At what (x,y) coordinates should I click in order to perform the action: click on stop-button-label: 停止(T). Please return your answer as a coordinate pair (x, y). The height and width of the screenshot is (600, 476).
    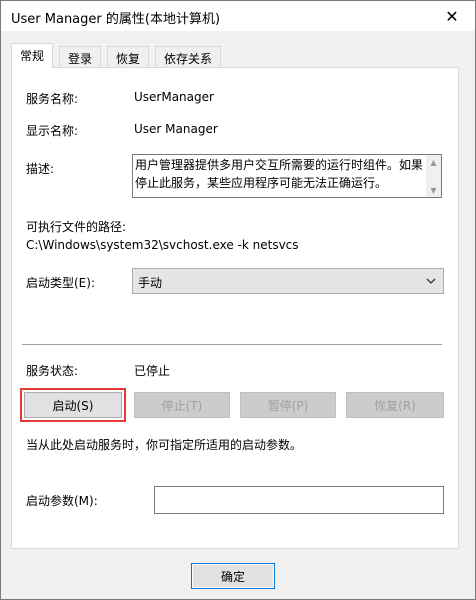
    Looking at the image, I should click on (182, 405).